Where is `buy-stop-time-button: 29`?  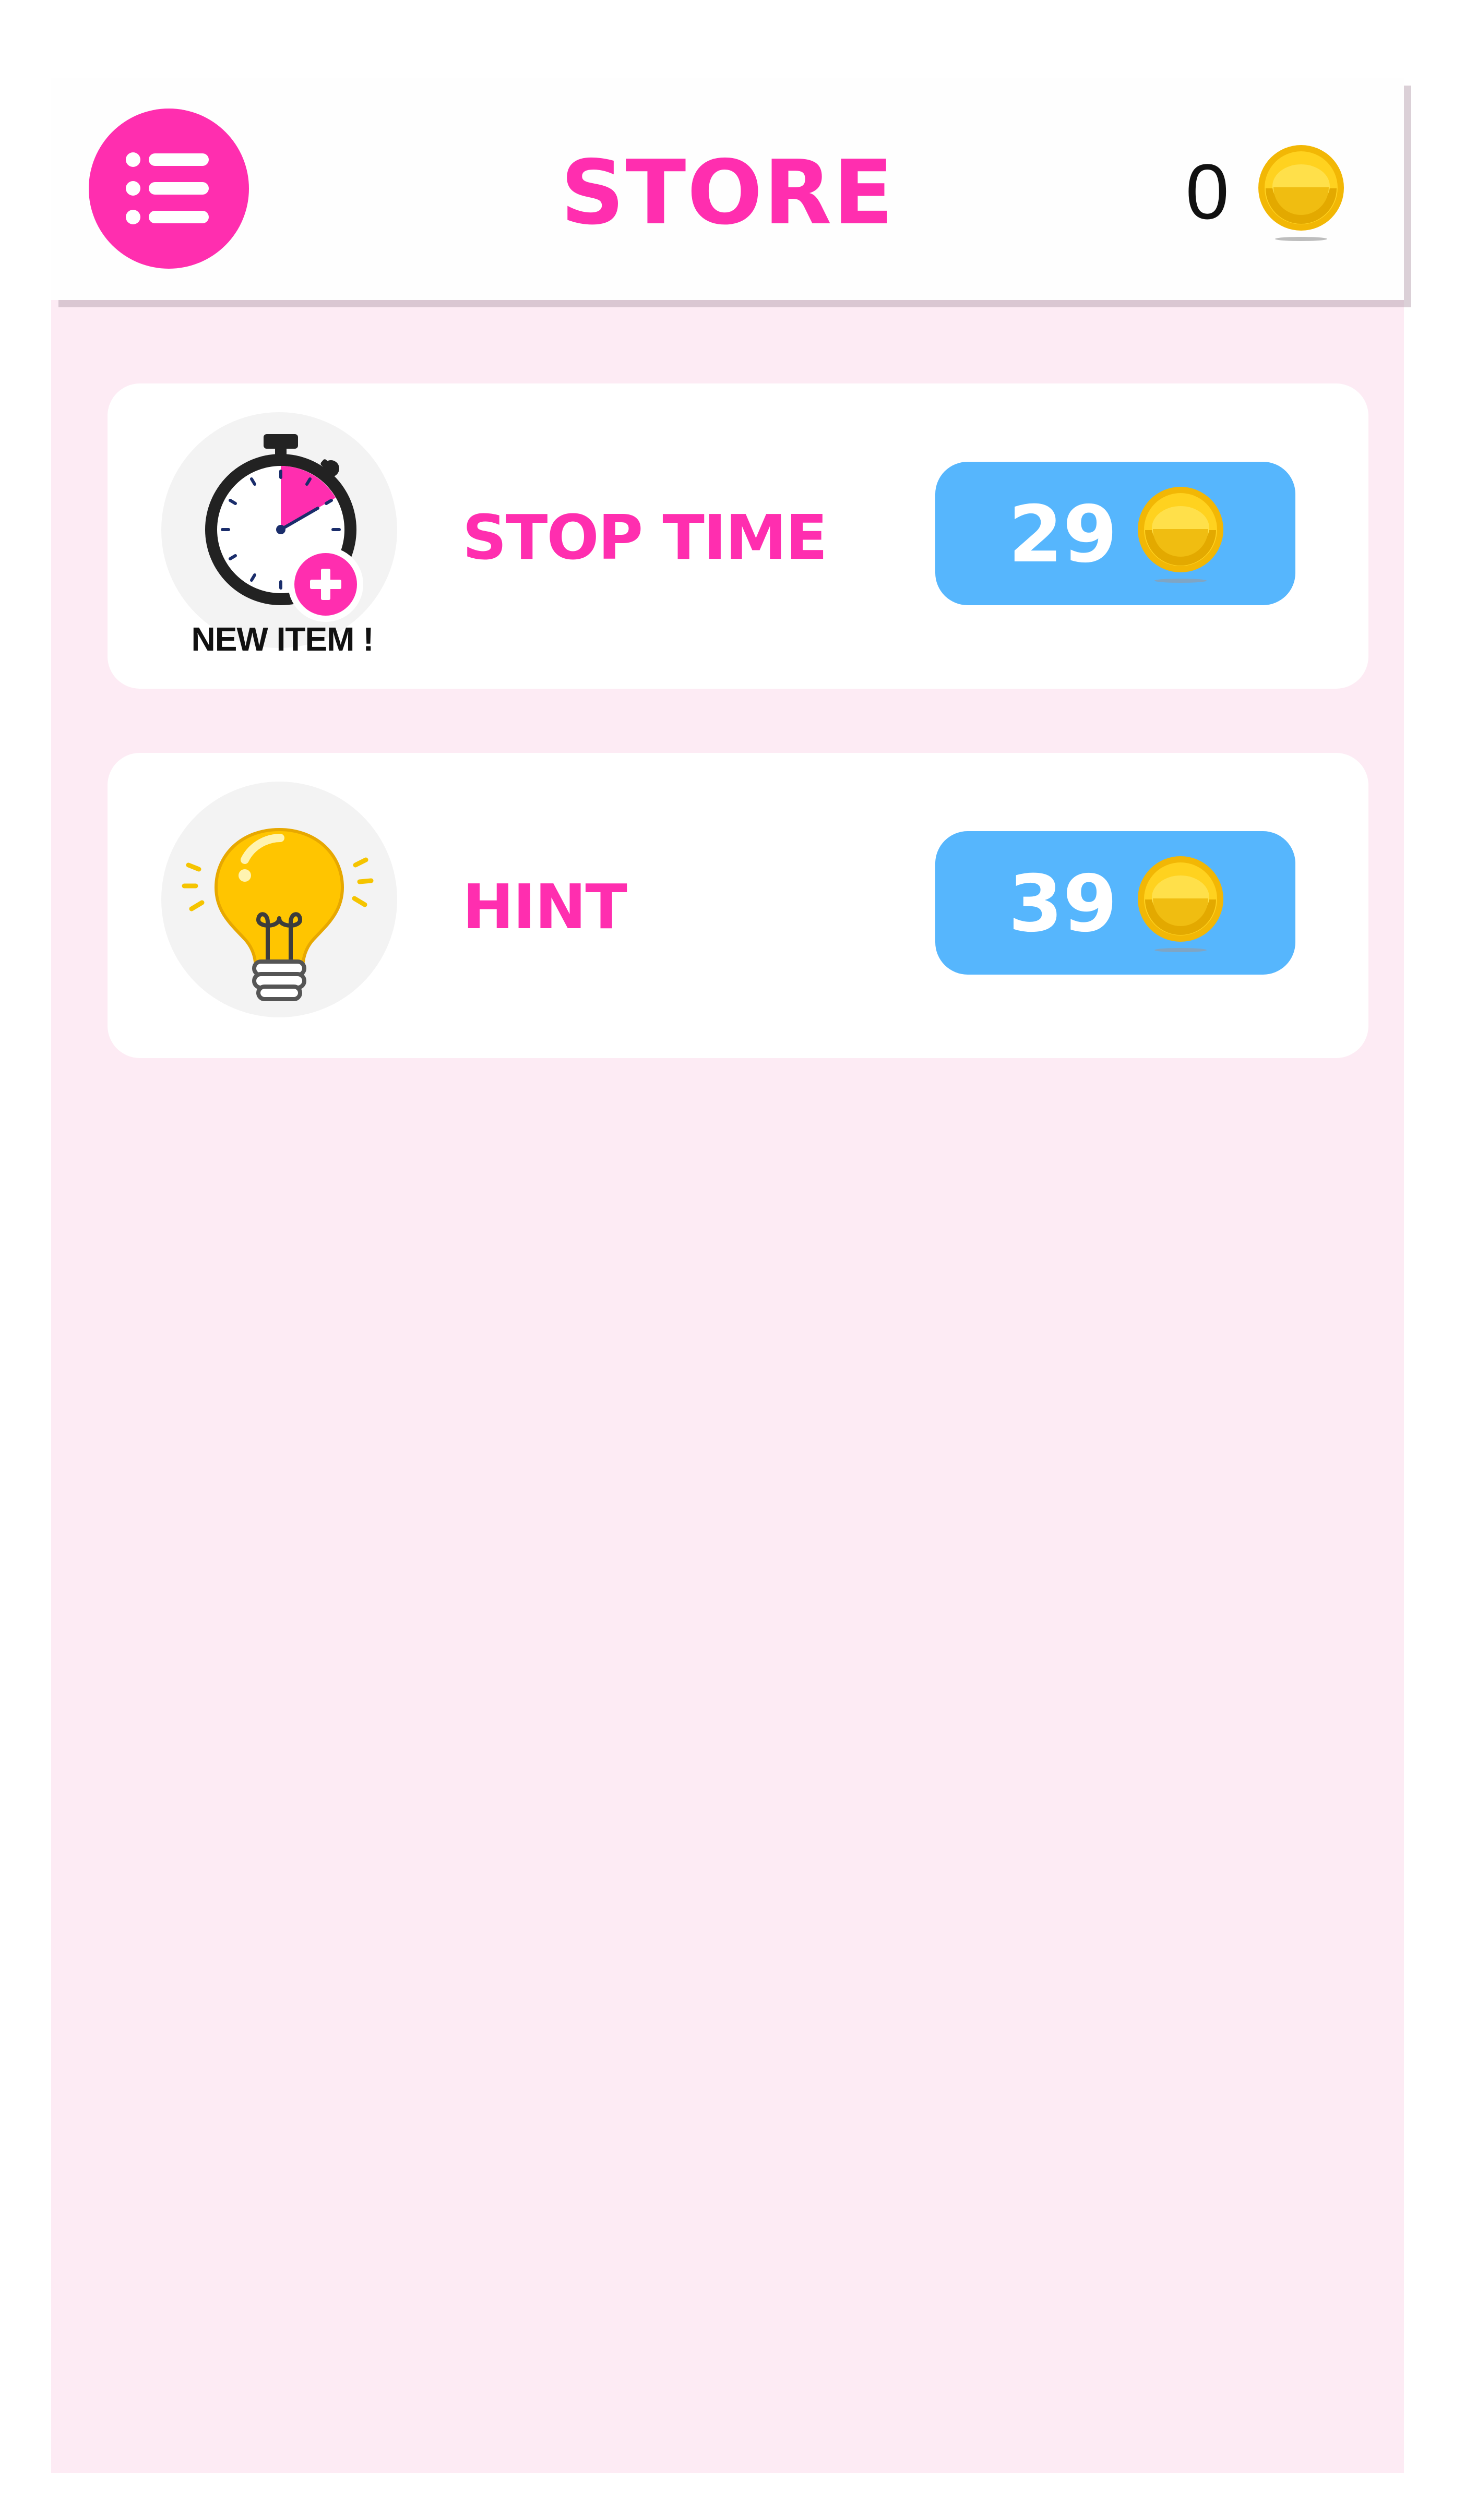 buy-stop-time-button: 29 is located at coordinates (1115, 533).